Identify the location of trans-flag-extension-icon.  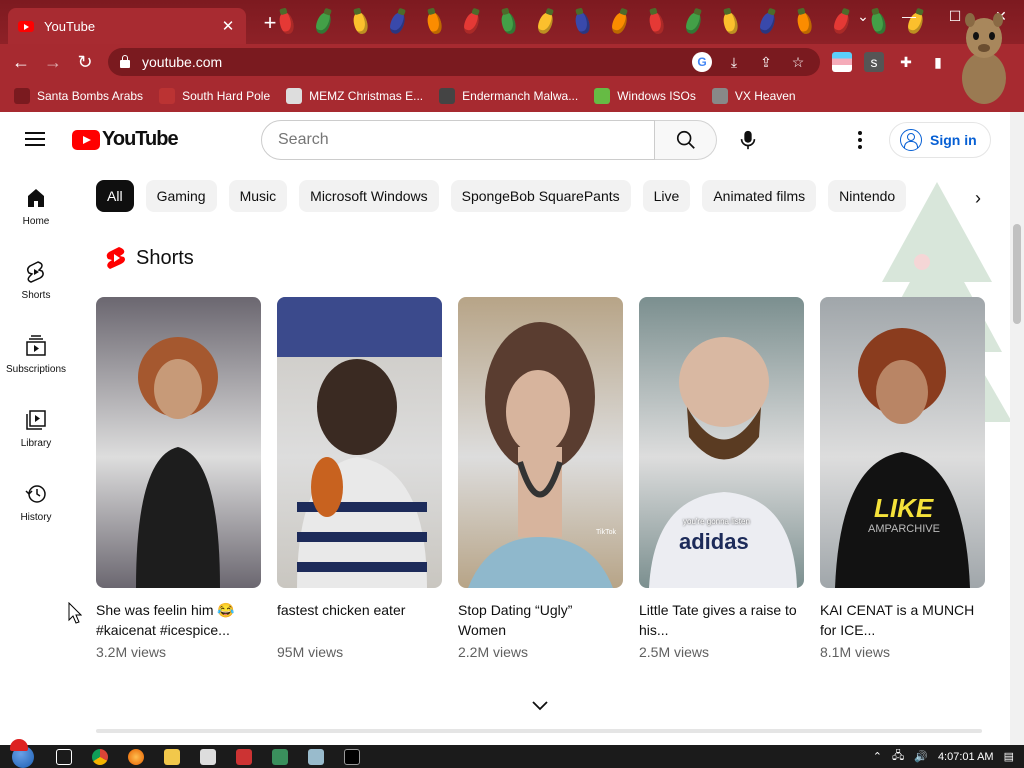
(842, 62).